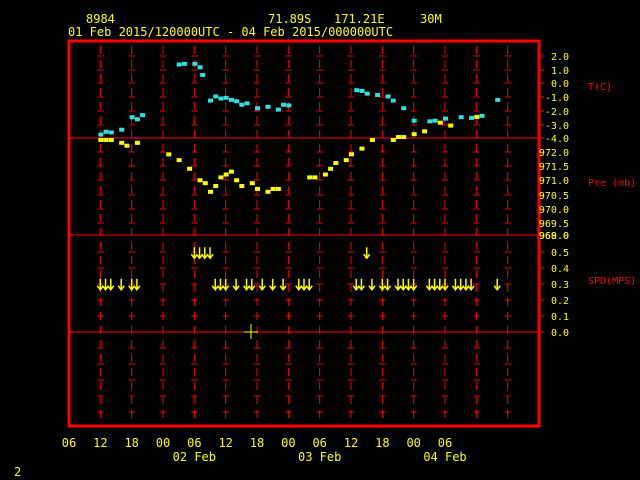 The width and height of the screenshot is (640, 480). I want to click on y-tick-label: 2.0, so click(560, 57).